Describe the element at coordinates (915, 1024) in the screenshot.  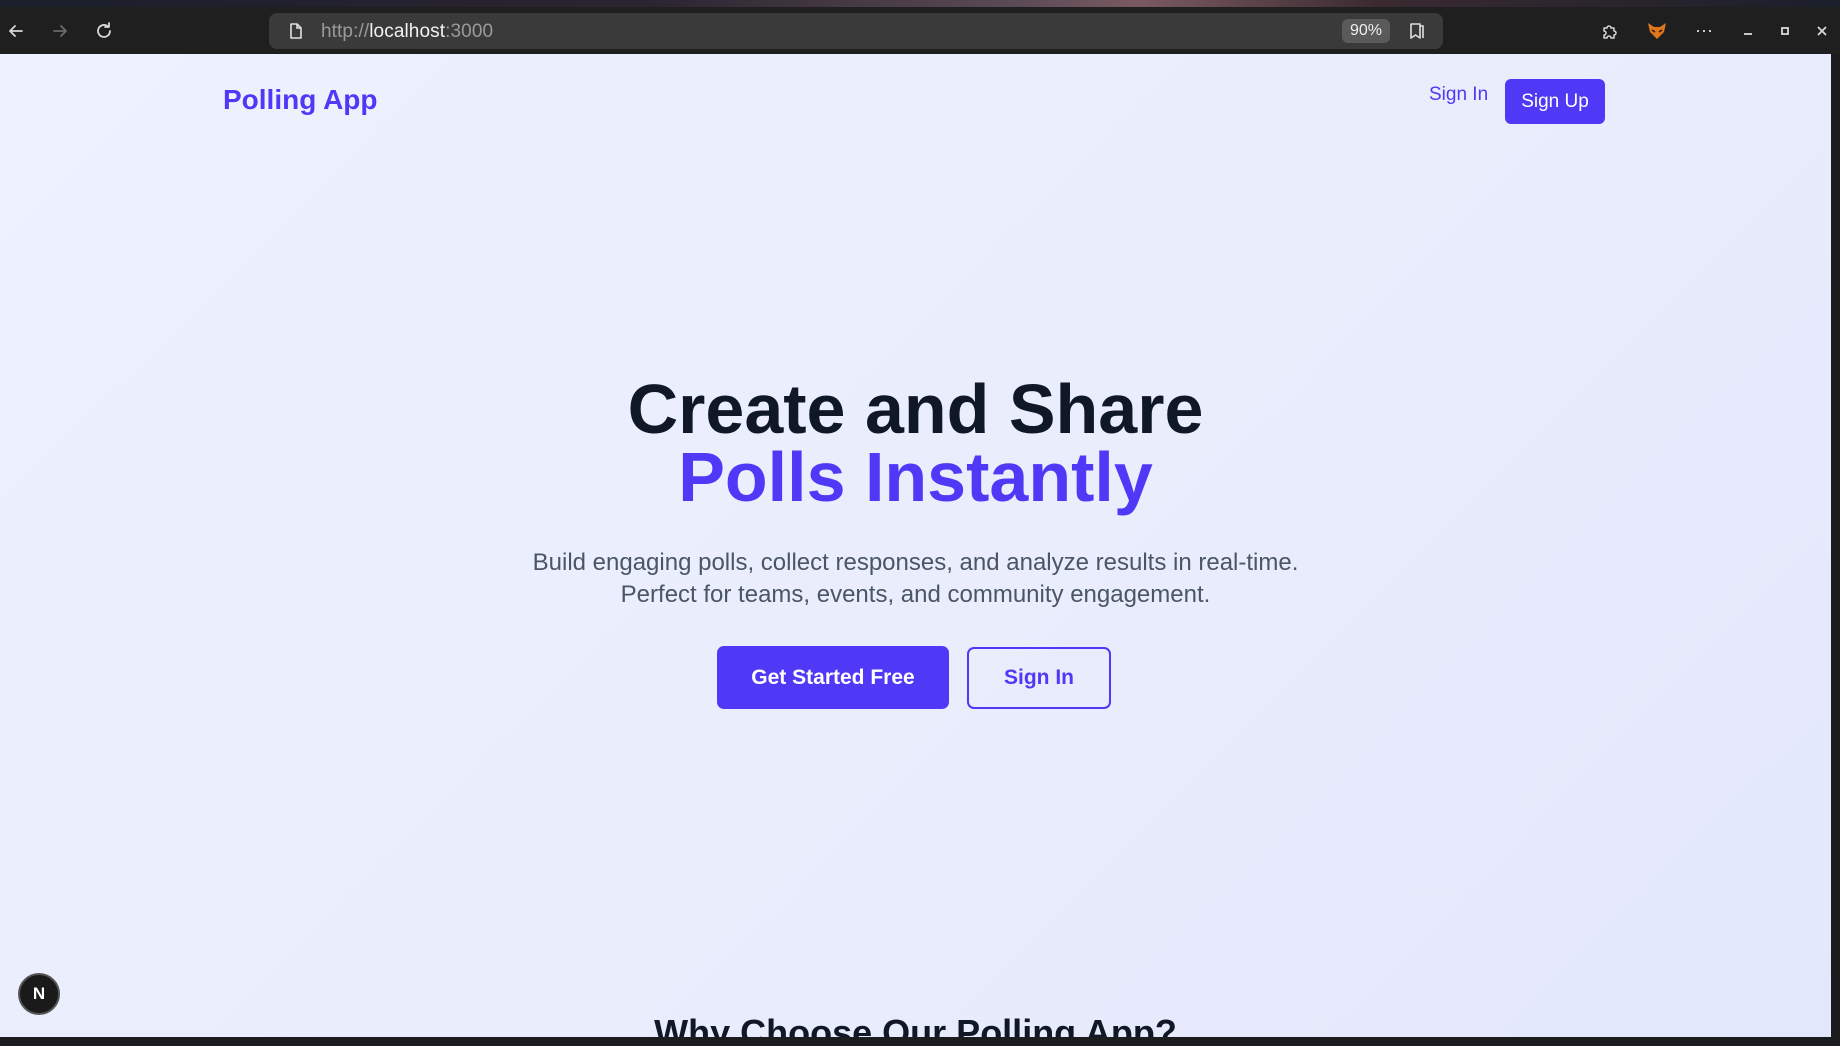
I see `features-heading: Why Choose Our Polling App?` at that location.